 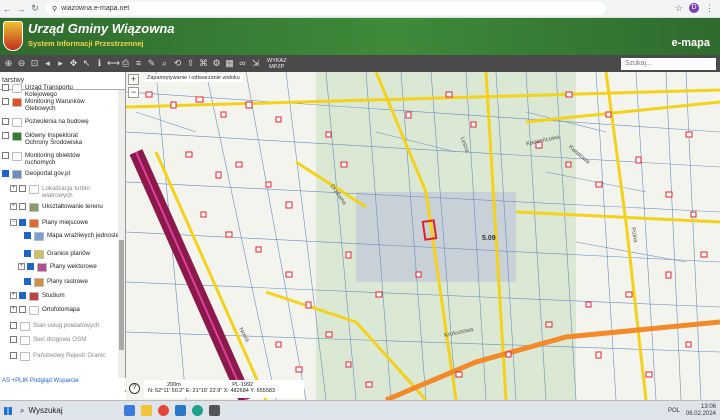 I want to click on app-icon-edge, so click(x=197, y=410).